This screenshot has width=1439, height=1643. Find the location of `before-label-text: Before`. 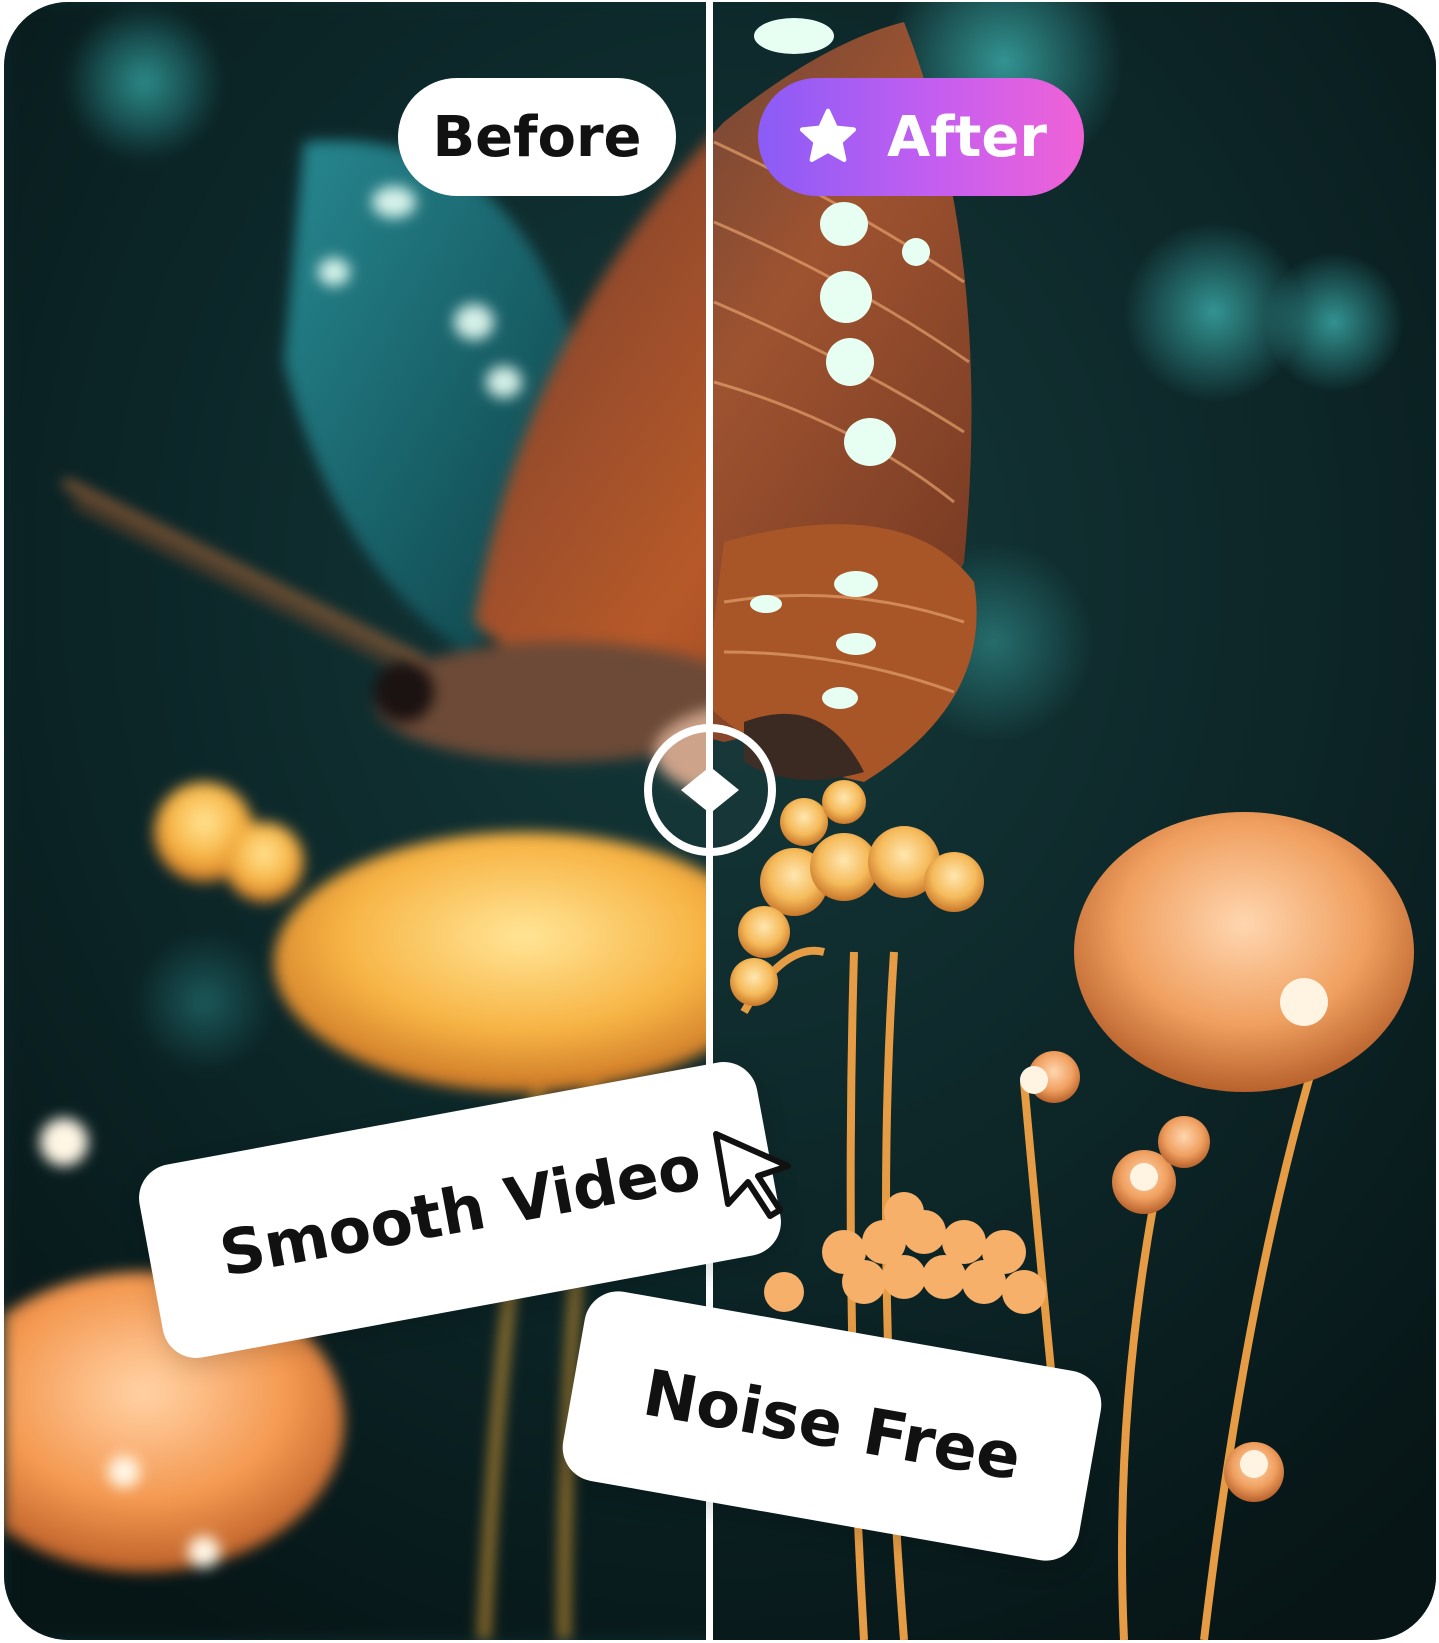

before-label-text: Before is located at coordinates (537, 137).